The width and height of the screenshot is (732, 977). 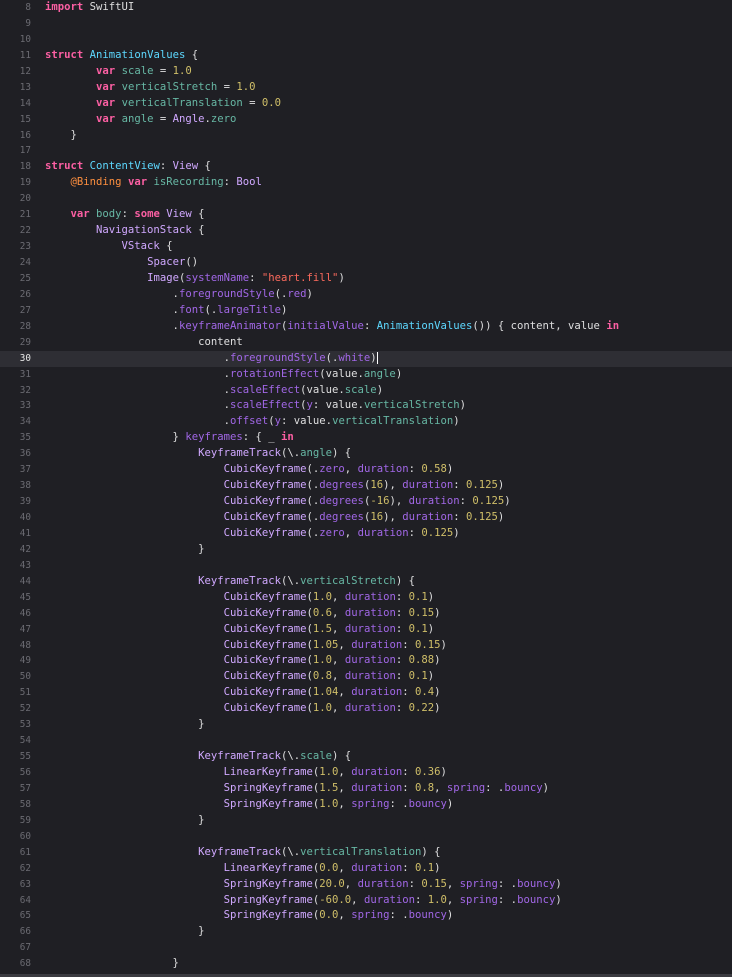 I want to click on code-line: 15 var angle = Angle.zero, so click(x=366, y=120).